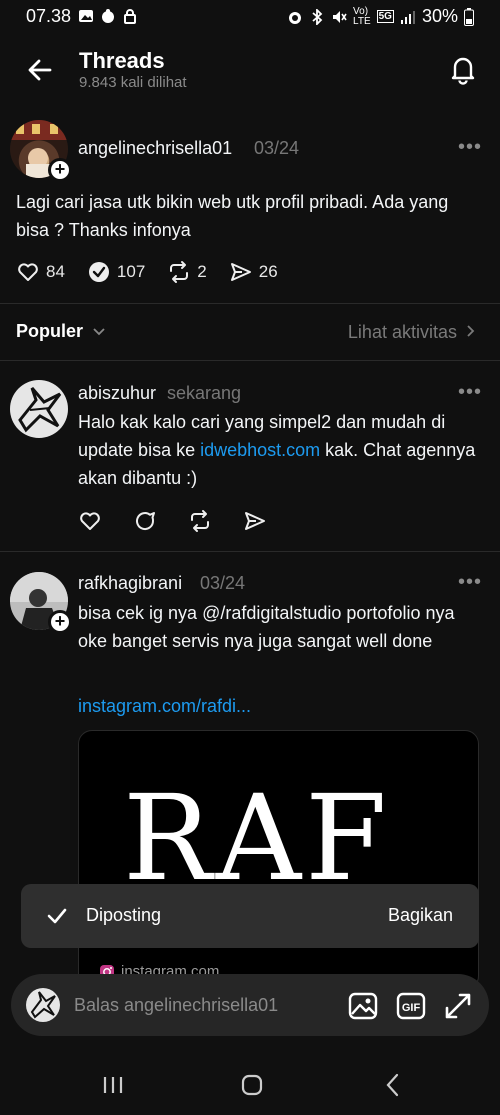 The image size is (500, 1115). What do you see at coordinates (86, 16) in the screenshot?
I see `gallery-icon` at bounding box center [86, 16].